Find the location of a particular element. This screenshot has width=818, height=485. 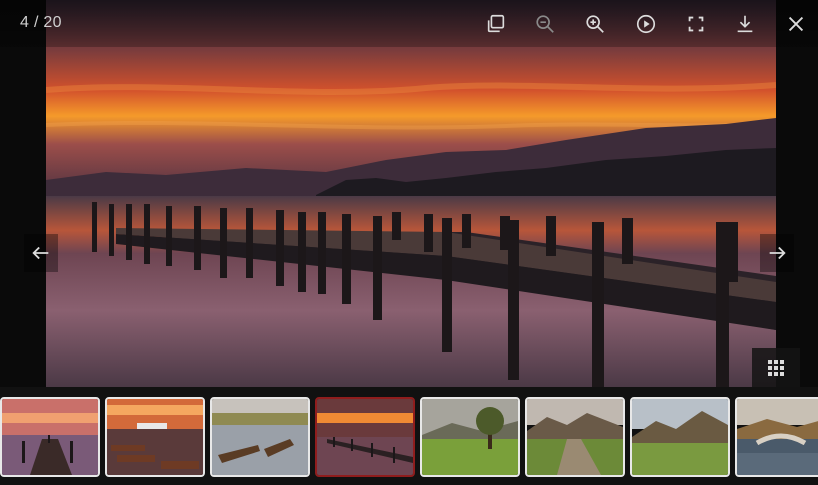

fullscreen-icon is located at coordinates (696, 24).